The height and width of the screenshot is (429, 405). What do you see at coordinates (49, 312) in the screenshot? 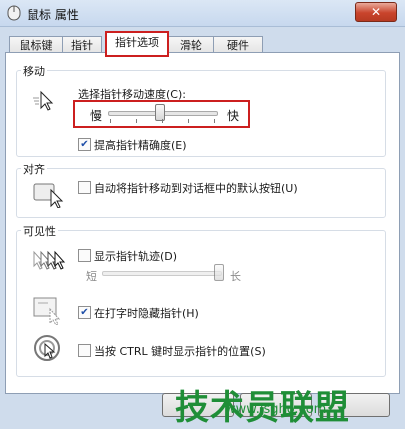
I see `hide-pointer-icon` at bounding box center [49, 312].